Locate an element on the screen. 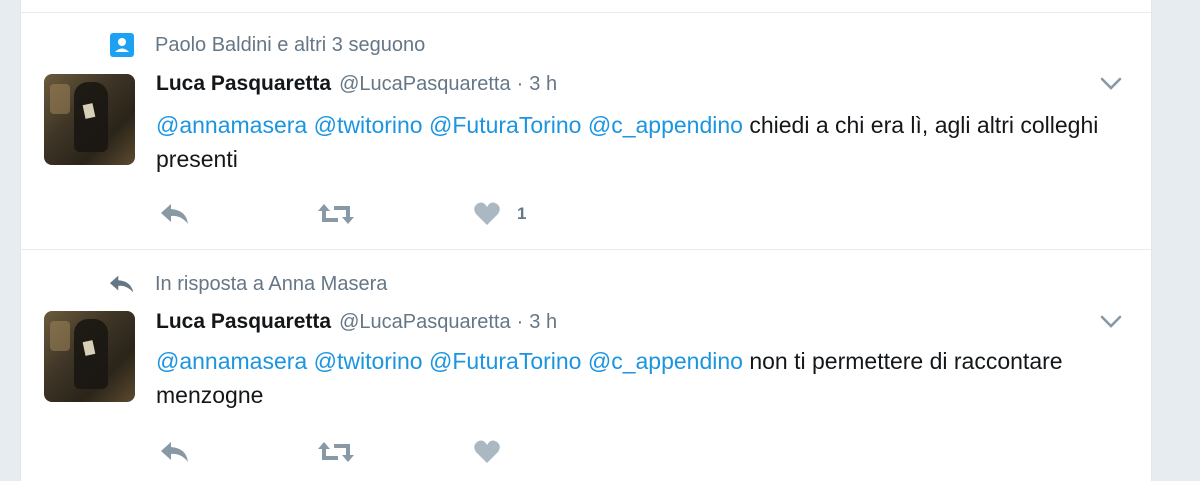 Image resolution: width=1200 pixels, height=481 pixels. context-text: Paolo Baldini e altri 3 seguono is located at coordinates (290, 44).